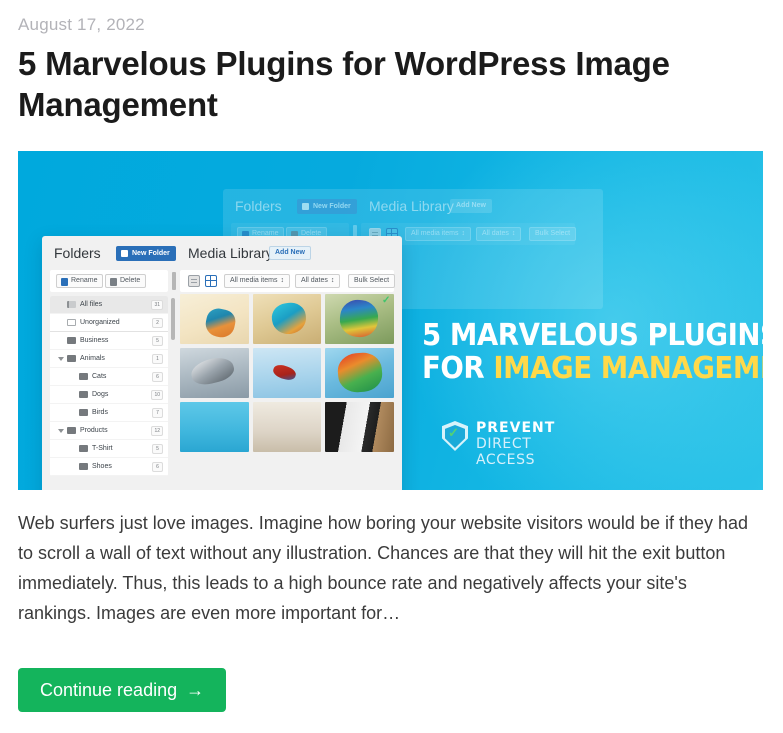 The image size is (783, 733). I want to click on folder-tree-item-label: Birds, so click(100, 412).